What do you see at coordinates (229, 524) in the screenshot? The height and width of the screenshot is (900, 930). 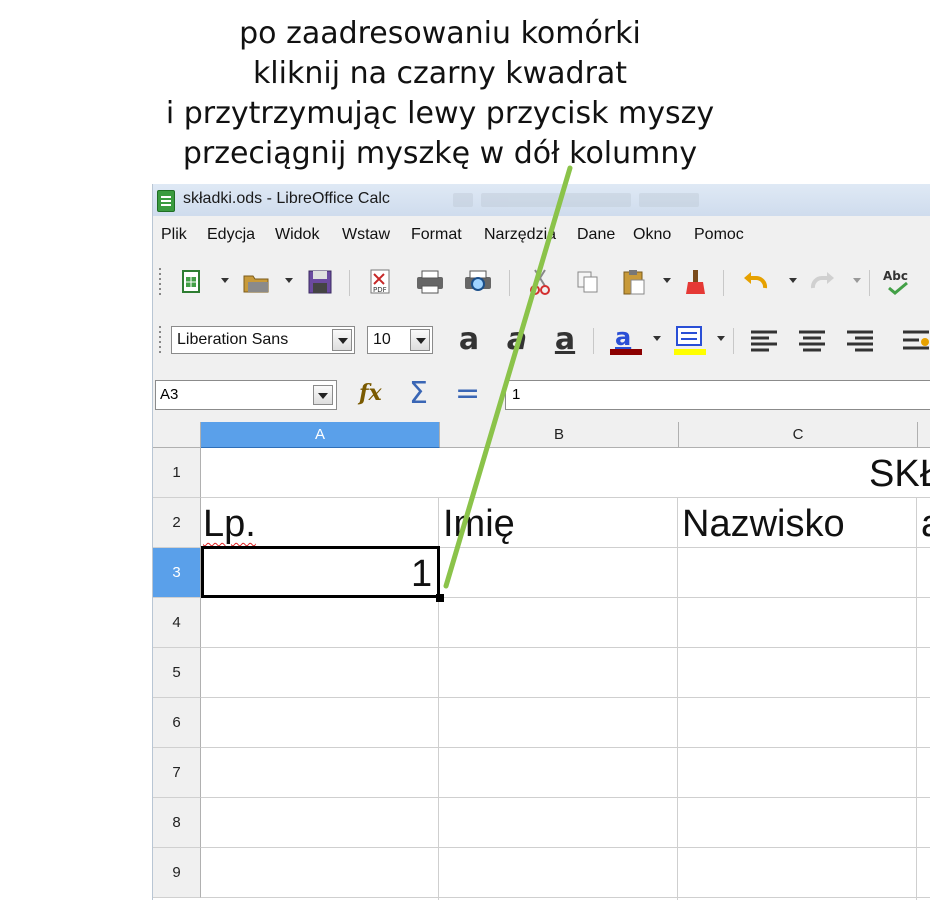 I see `cell-a2: Lp.` at bounding box center [229, 524].